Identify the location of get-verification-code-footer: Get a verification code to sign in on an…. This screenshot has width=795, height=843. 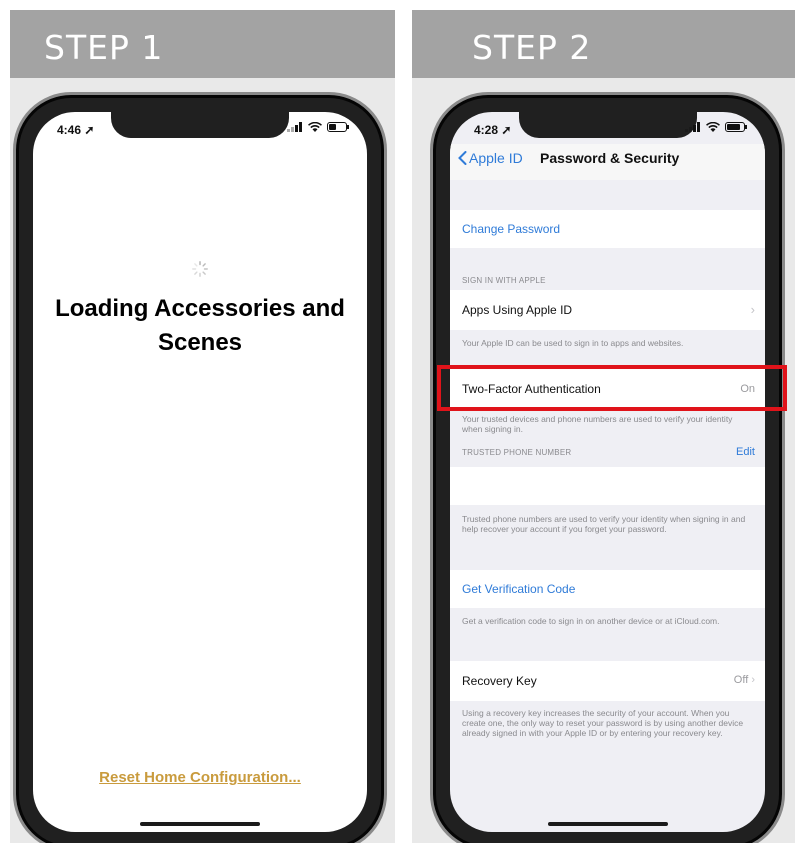
(591, 621).